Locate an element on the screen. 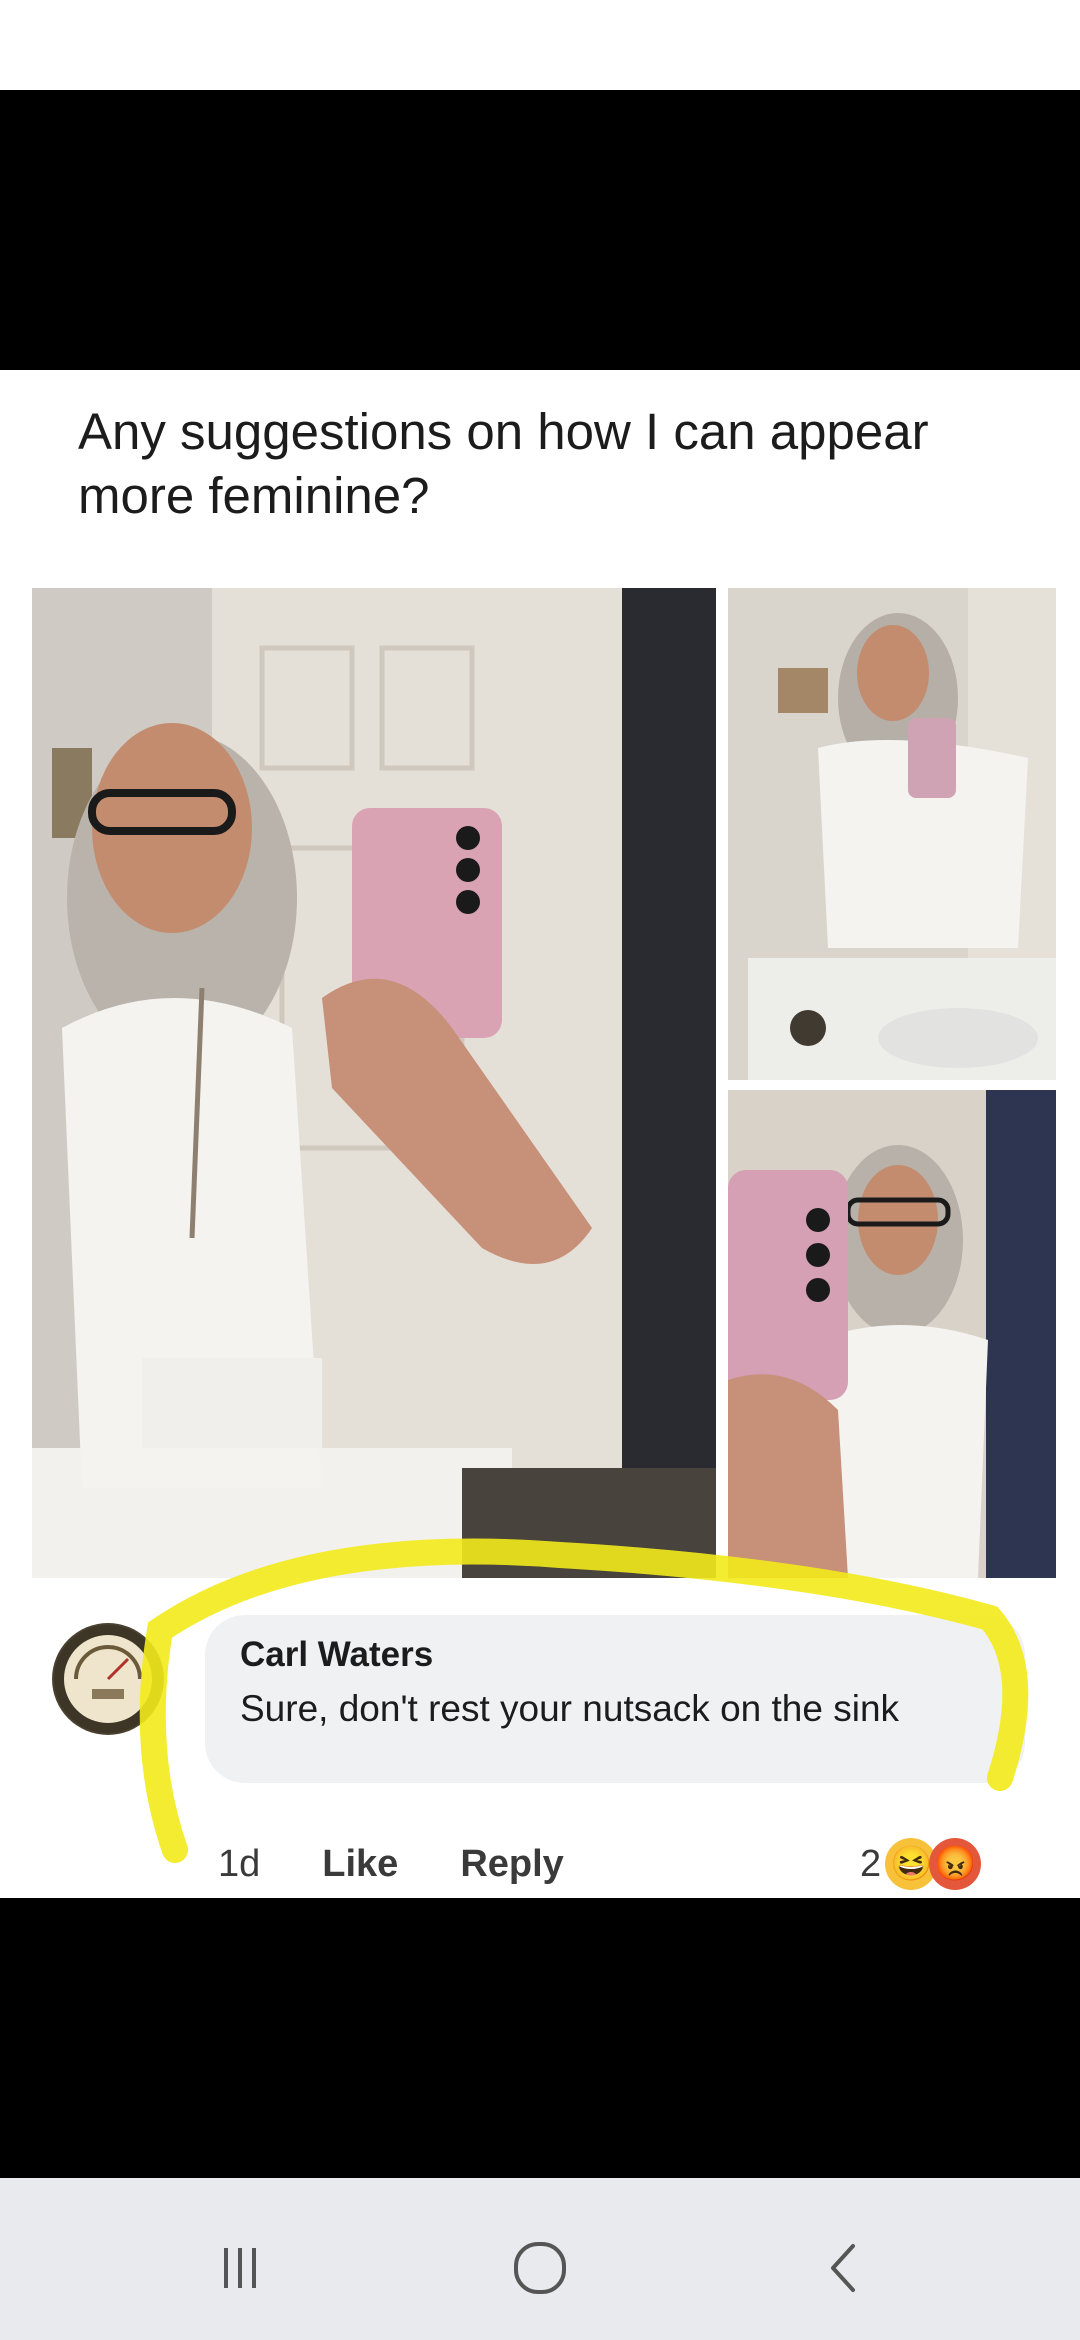 The width and height of the screenshot is (1080, 2340). bottom-letterbox is located at coordinates (540, 2038).